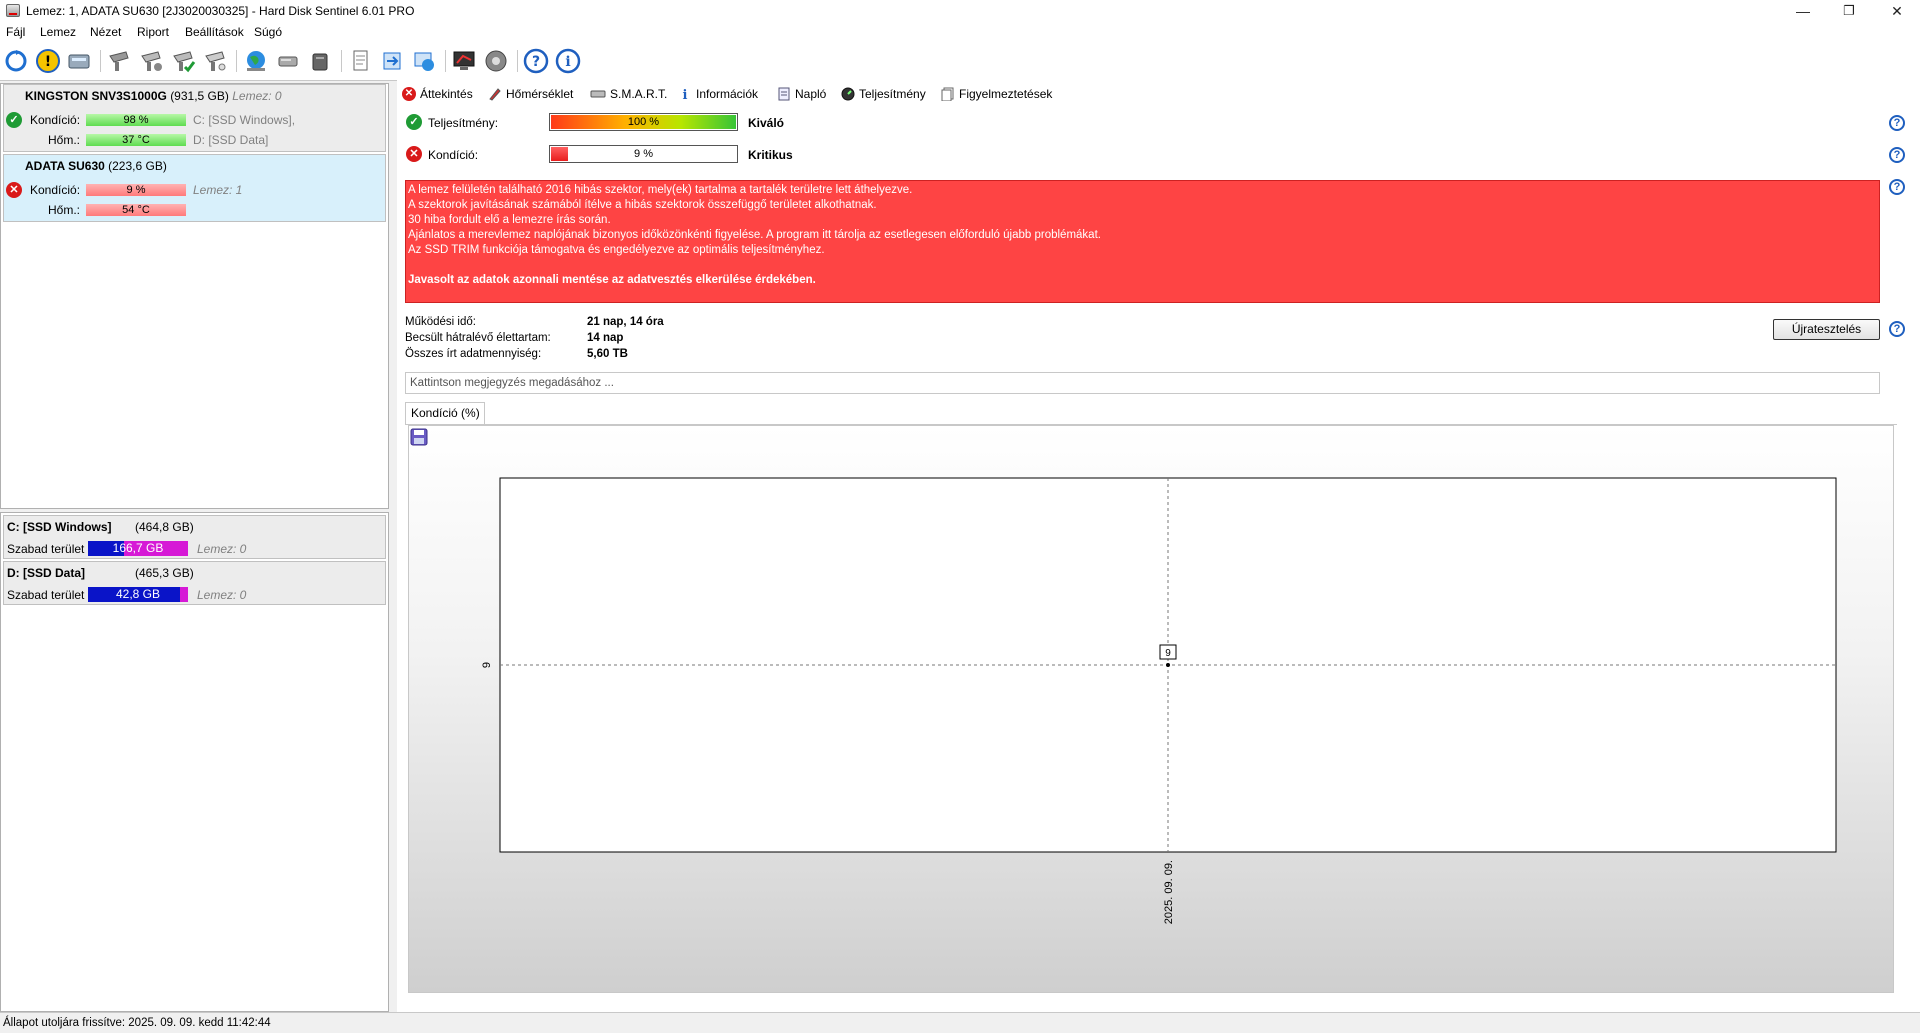 This screenshot has width=1920, height=1033. Describe the element at coordinates (605, 338) in the screenshot. I see `lifetime-value: 14 nap` at that location.